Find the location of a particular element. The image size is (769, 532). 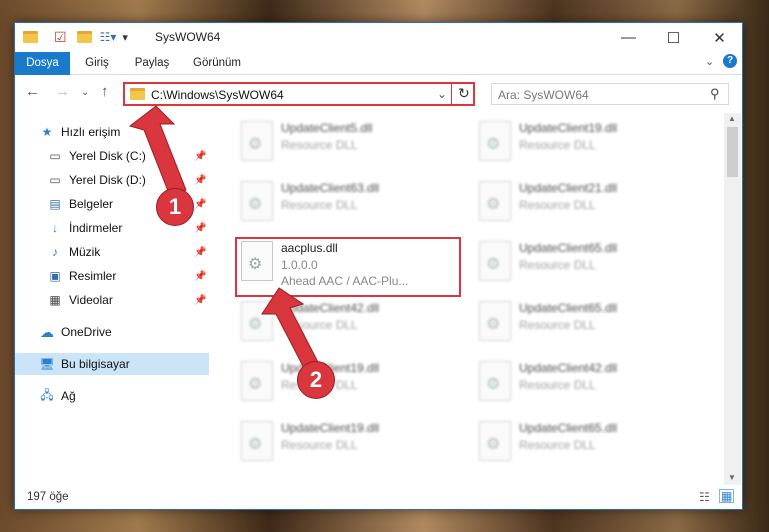

step-marker-1: 1 is located at coordinates (175, 207).